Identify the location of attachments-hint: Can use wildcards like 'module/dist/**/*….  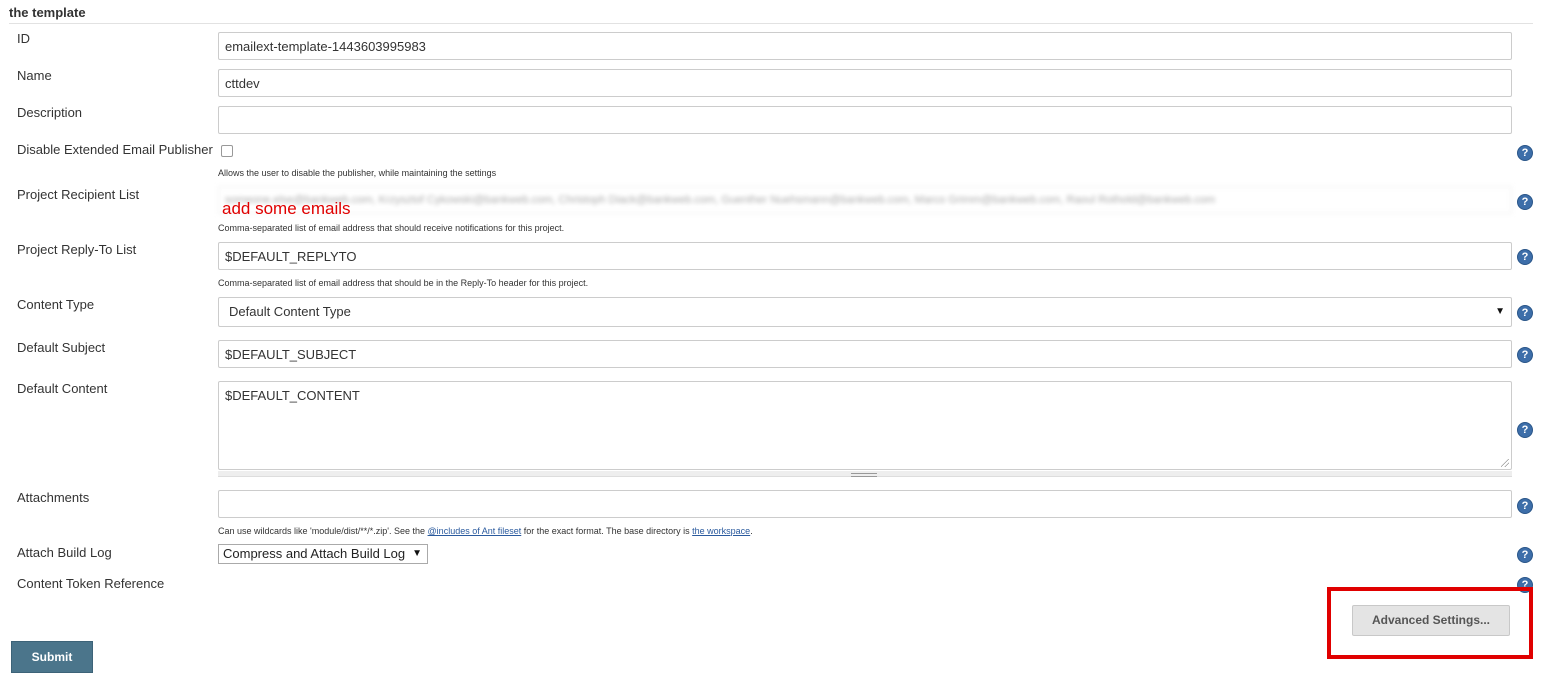
(485, 531).